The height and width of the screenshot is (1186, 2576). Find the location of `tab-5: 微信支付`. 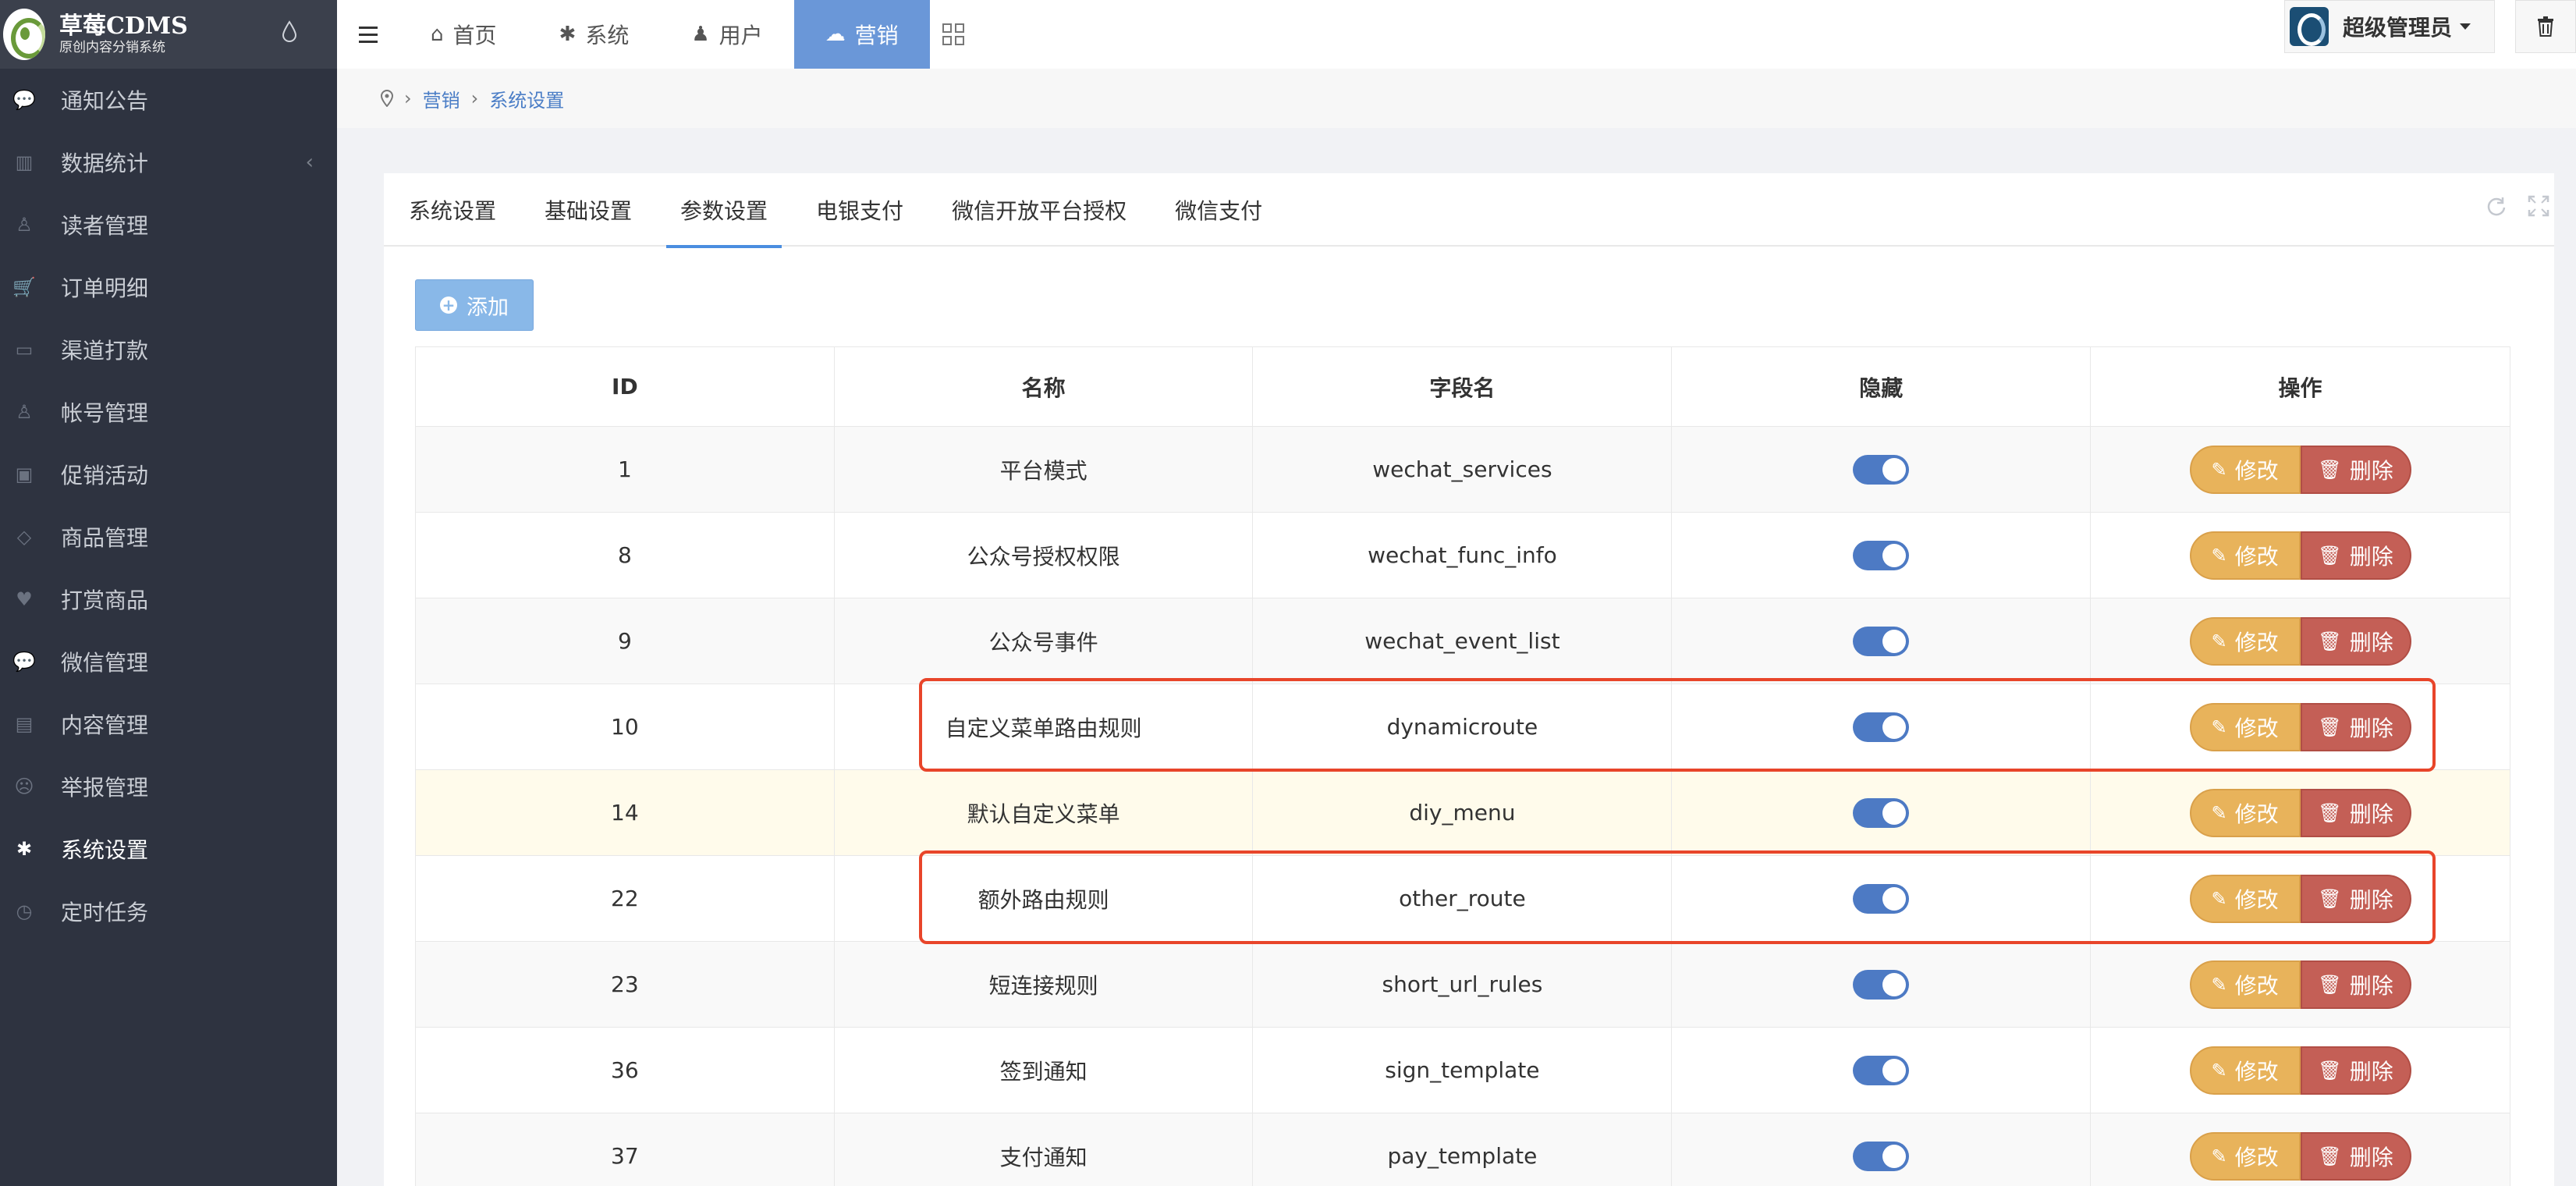

tab-5: 微信支付 is located at coordinates (1218, 210).